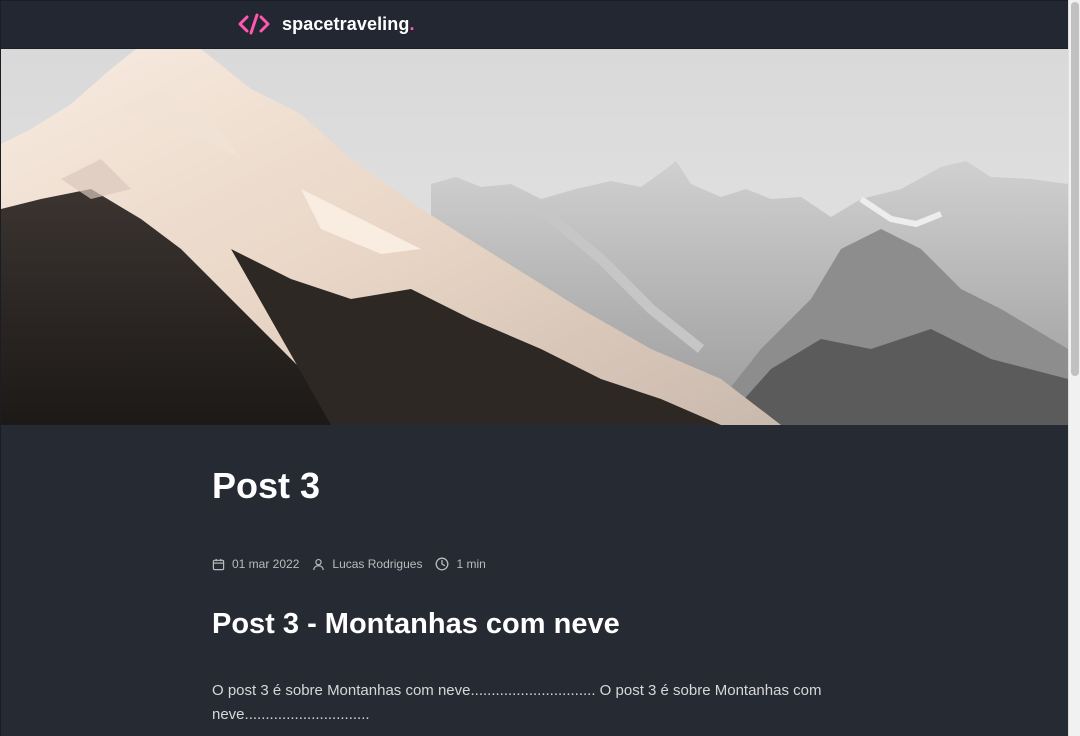 This screenshot has height=736, width=1080. Describe the element at coordinates (442, 564) in the screenshot. I see `clock-icon` at that location.